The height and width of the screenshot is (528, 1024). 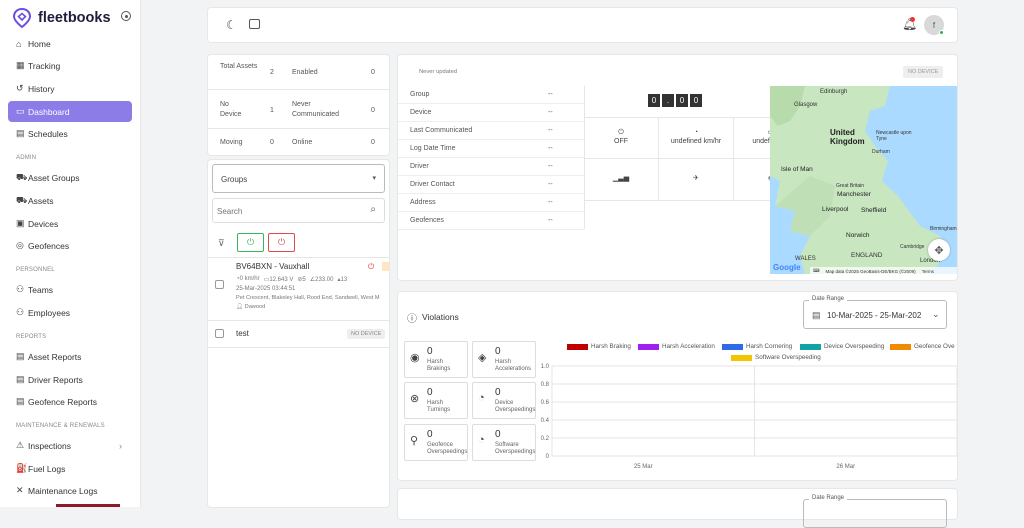 What do you see at coordinates (20, 245) in the screenshot?
I see `geofence-icon: ◎` at bounding box center [20, 245].